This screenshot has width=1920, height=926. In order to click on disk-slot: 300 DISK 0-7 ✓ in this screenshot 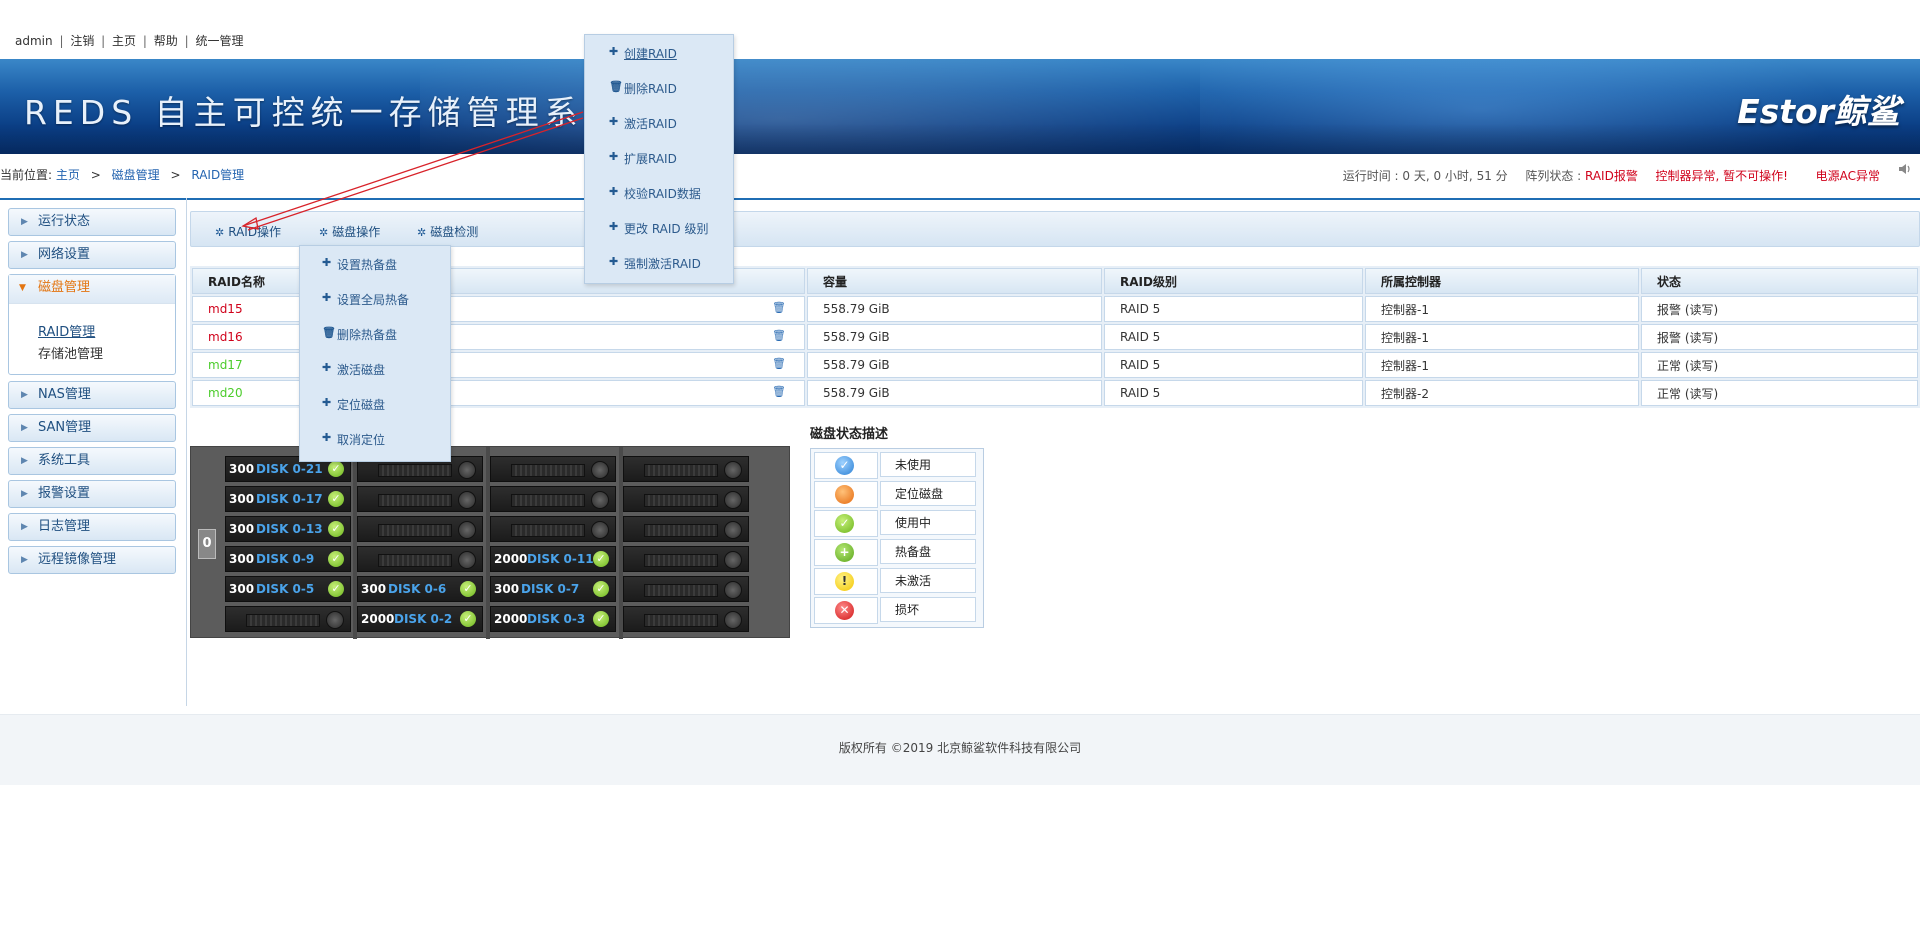, I will do `click(553, 589)`.